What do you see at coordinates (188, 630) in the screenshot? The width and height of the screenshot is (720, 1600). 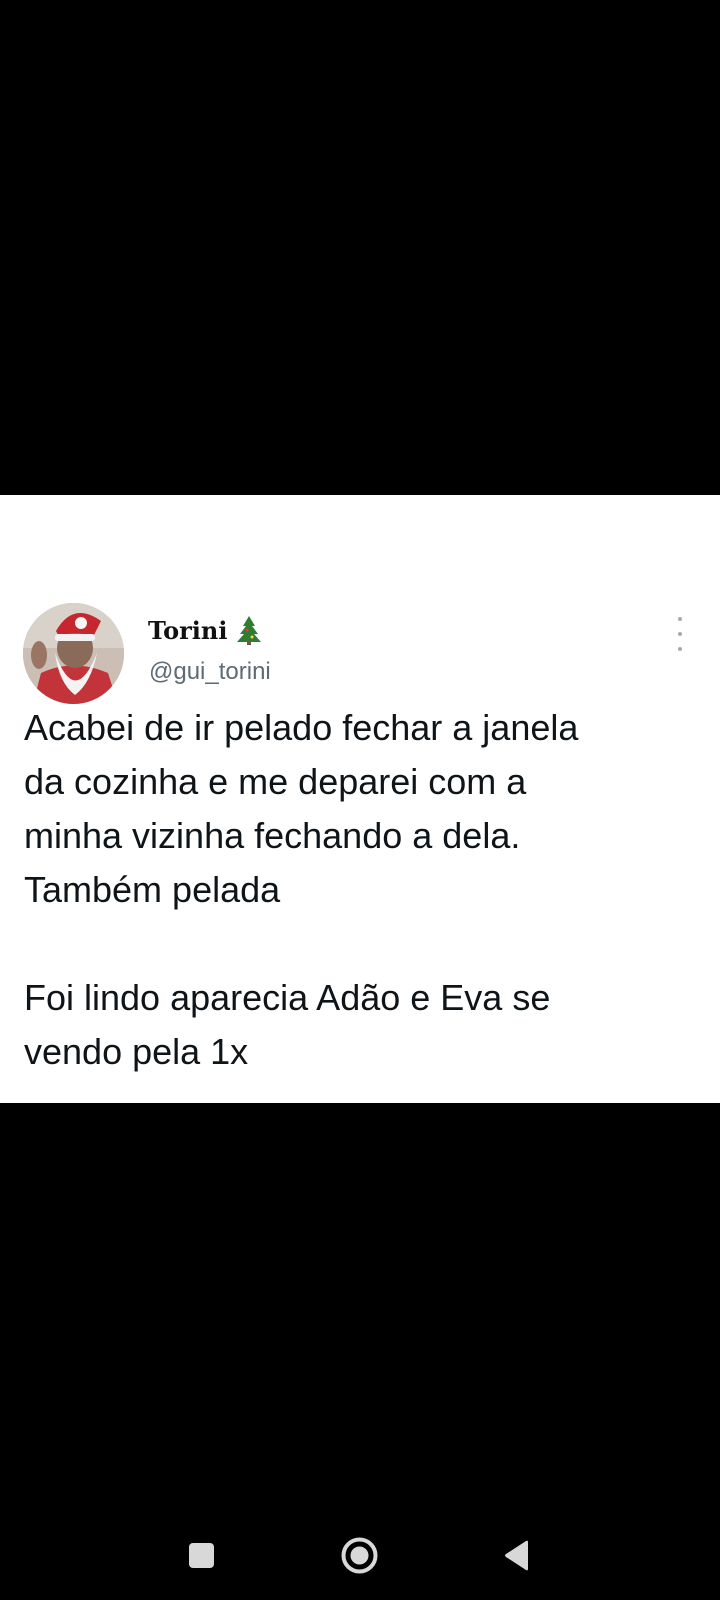 I see `display-name-text: Torini` at bounding box center [188, 630].